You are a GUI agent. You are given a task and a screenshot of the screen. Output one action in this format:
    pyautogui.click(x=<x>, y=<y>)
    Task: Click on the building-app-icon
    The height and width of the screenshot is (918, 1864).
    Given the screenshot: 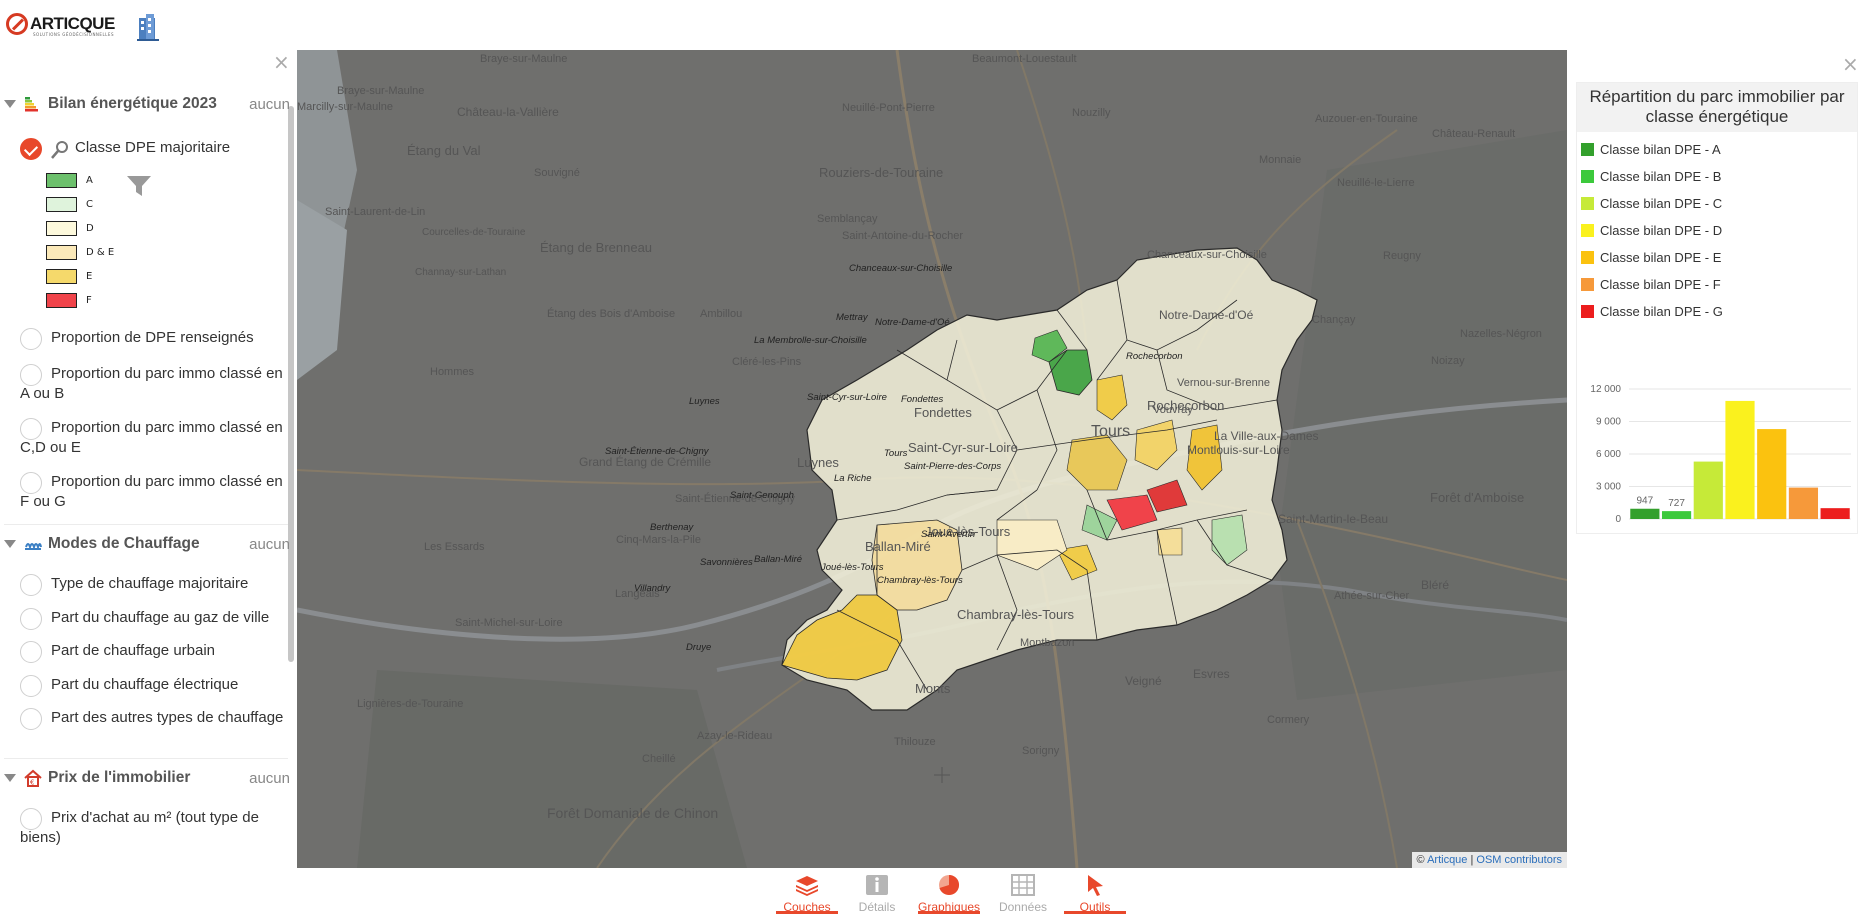 What is the action you would take?
    pyautogui.click(x=148, y=27)
    